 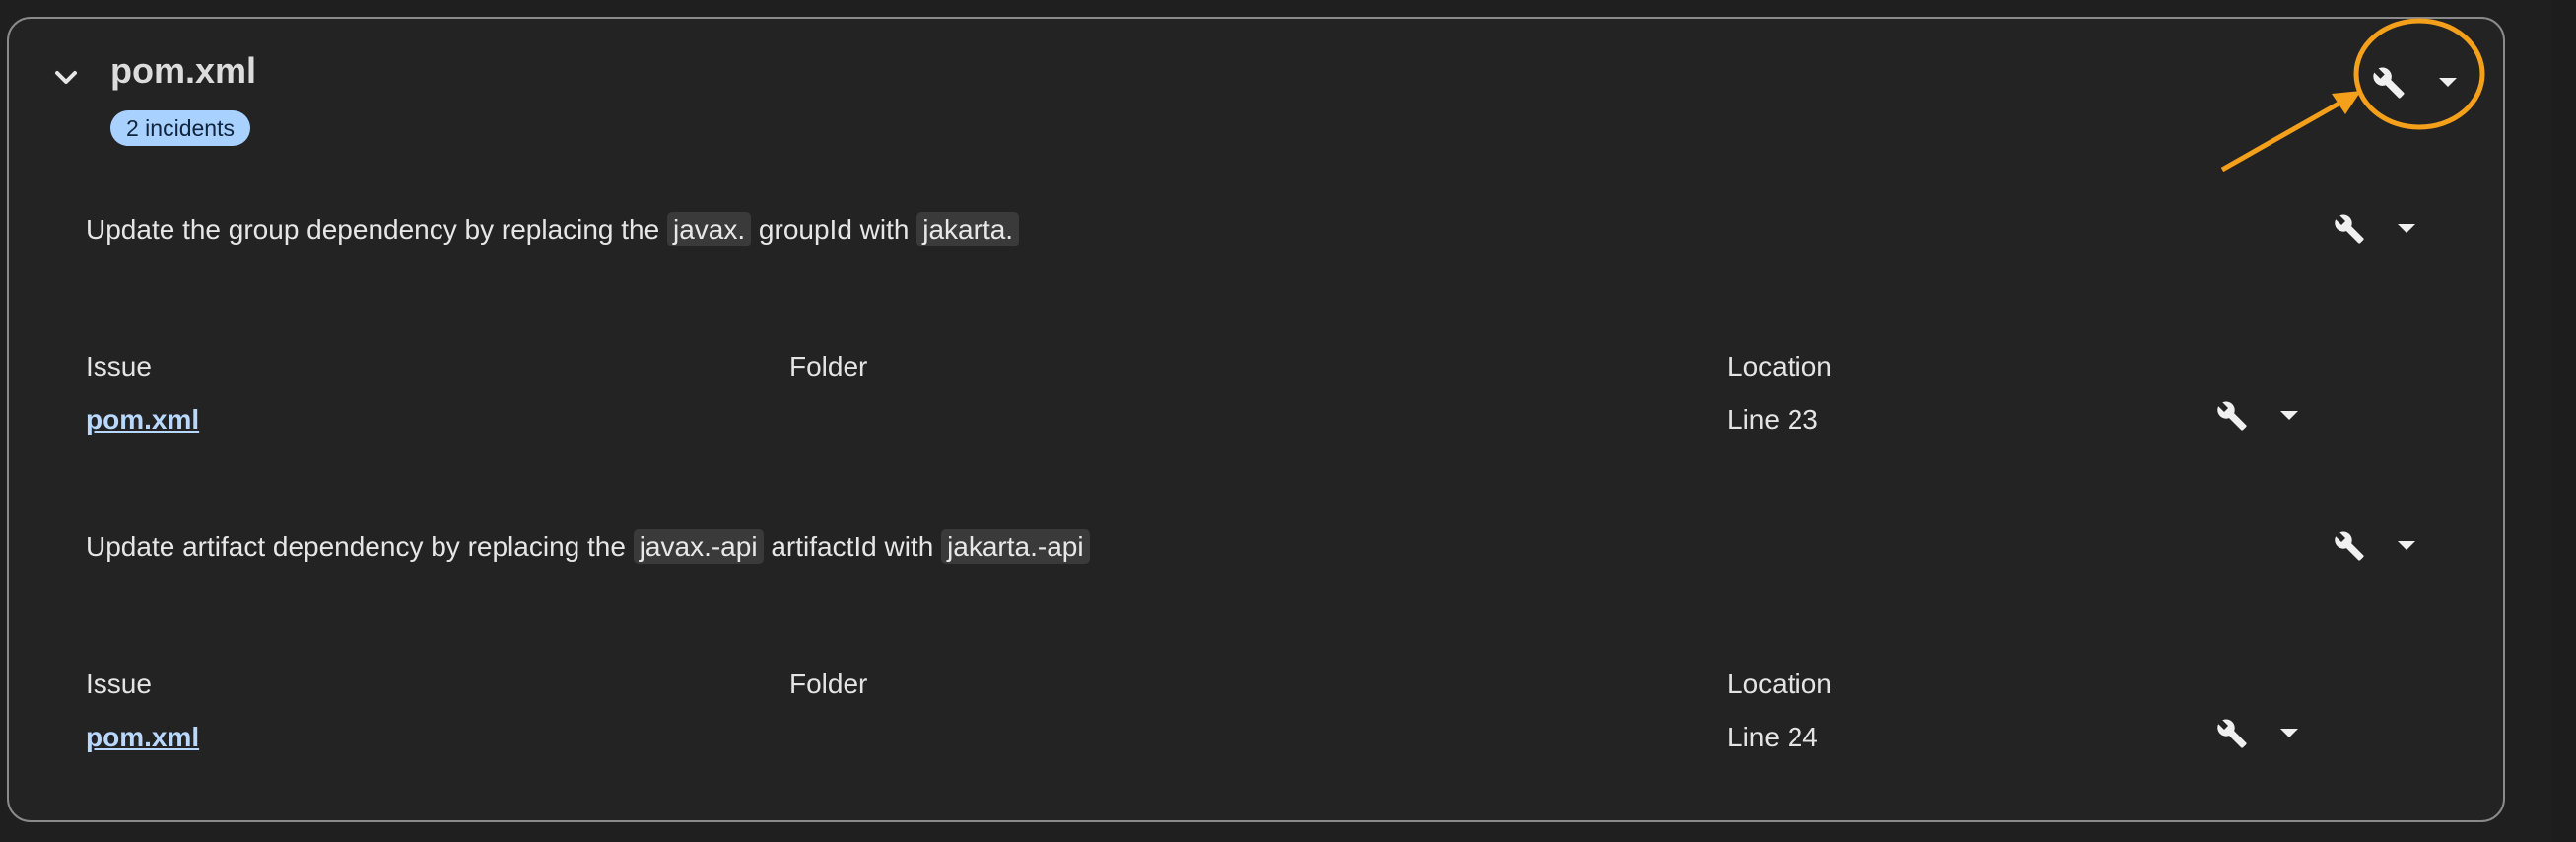 I want to click on rule-message-text: groupId with, so click(x=834, y=230).